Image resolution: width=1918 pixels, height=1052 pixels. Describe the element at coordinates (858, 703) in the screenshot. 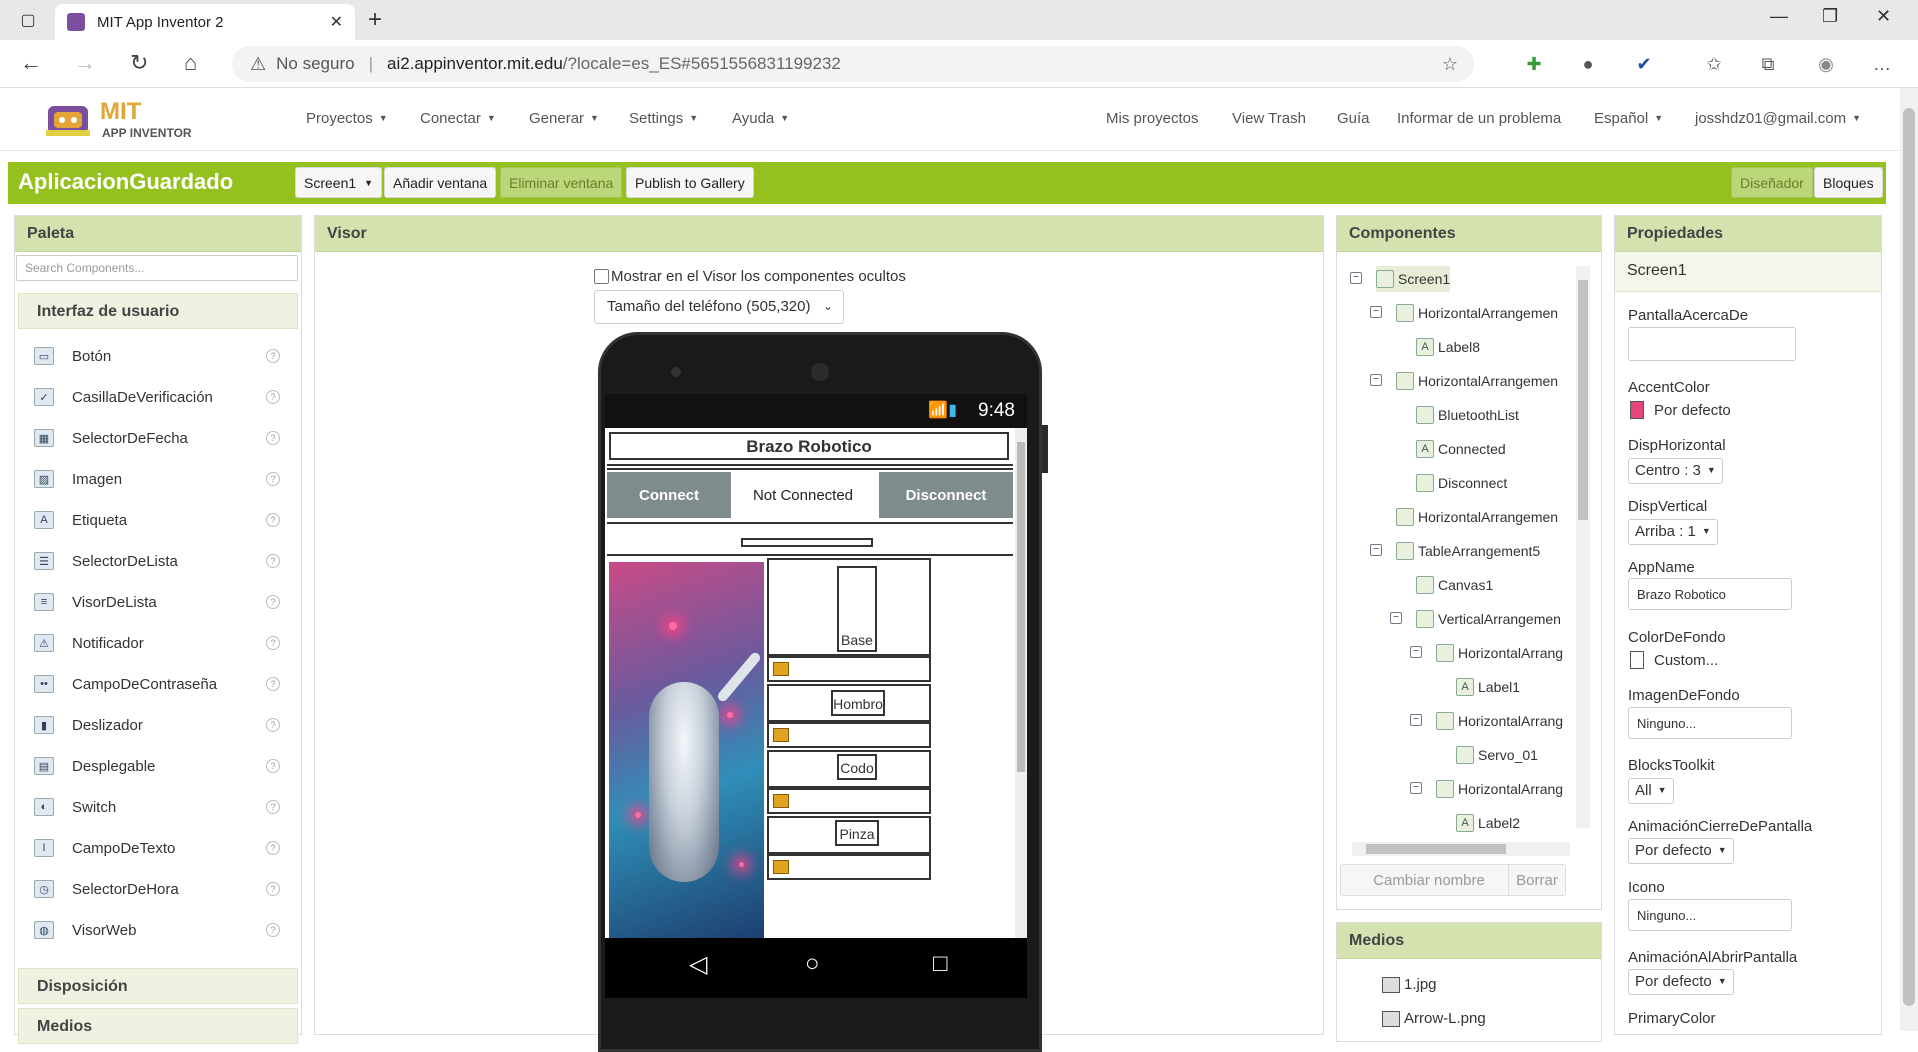

I see `label-hombro: Hombro` at that location.